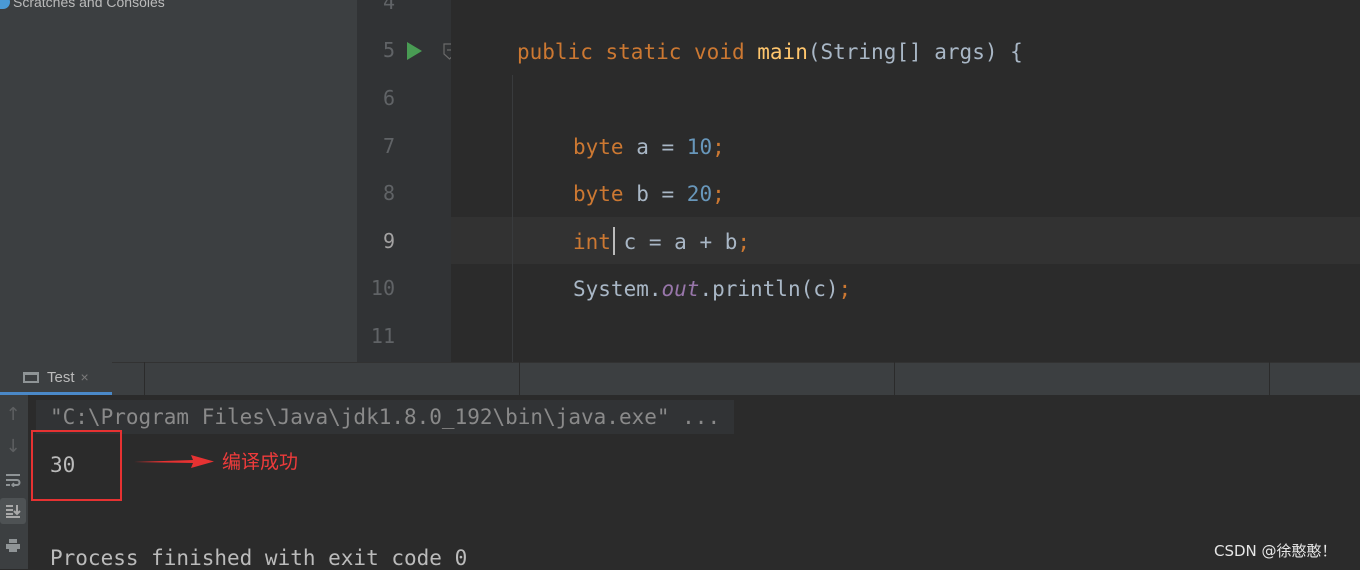 This screenshot has height=570, width=1360. What do you see at coordinates (680, 379) in the screenshot?
I see `run-toolwindow-header` at bounding box center [680, 379].